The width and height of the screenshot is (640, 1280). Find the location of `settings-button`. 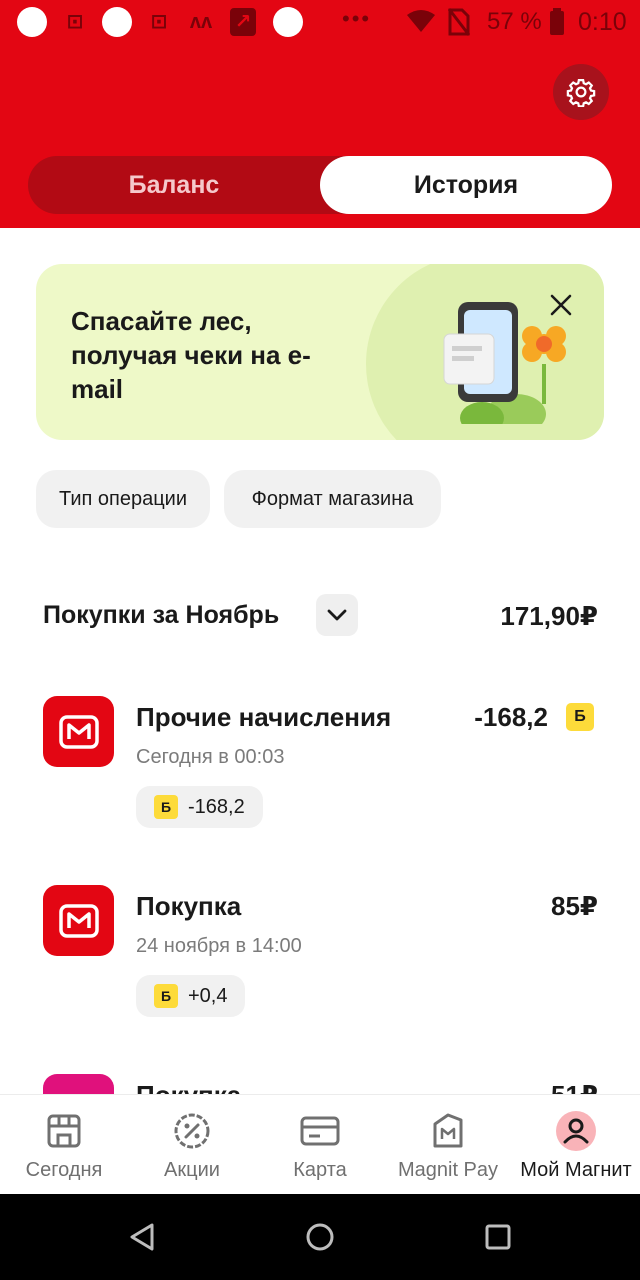

settings-button is located at coordinates (581, 92).